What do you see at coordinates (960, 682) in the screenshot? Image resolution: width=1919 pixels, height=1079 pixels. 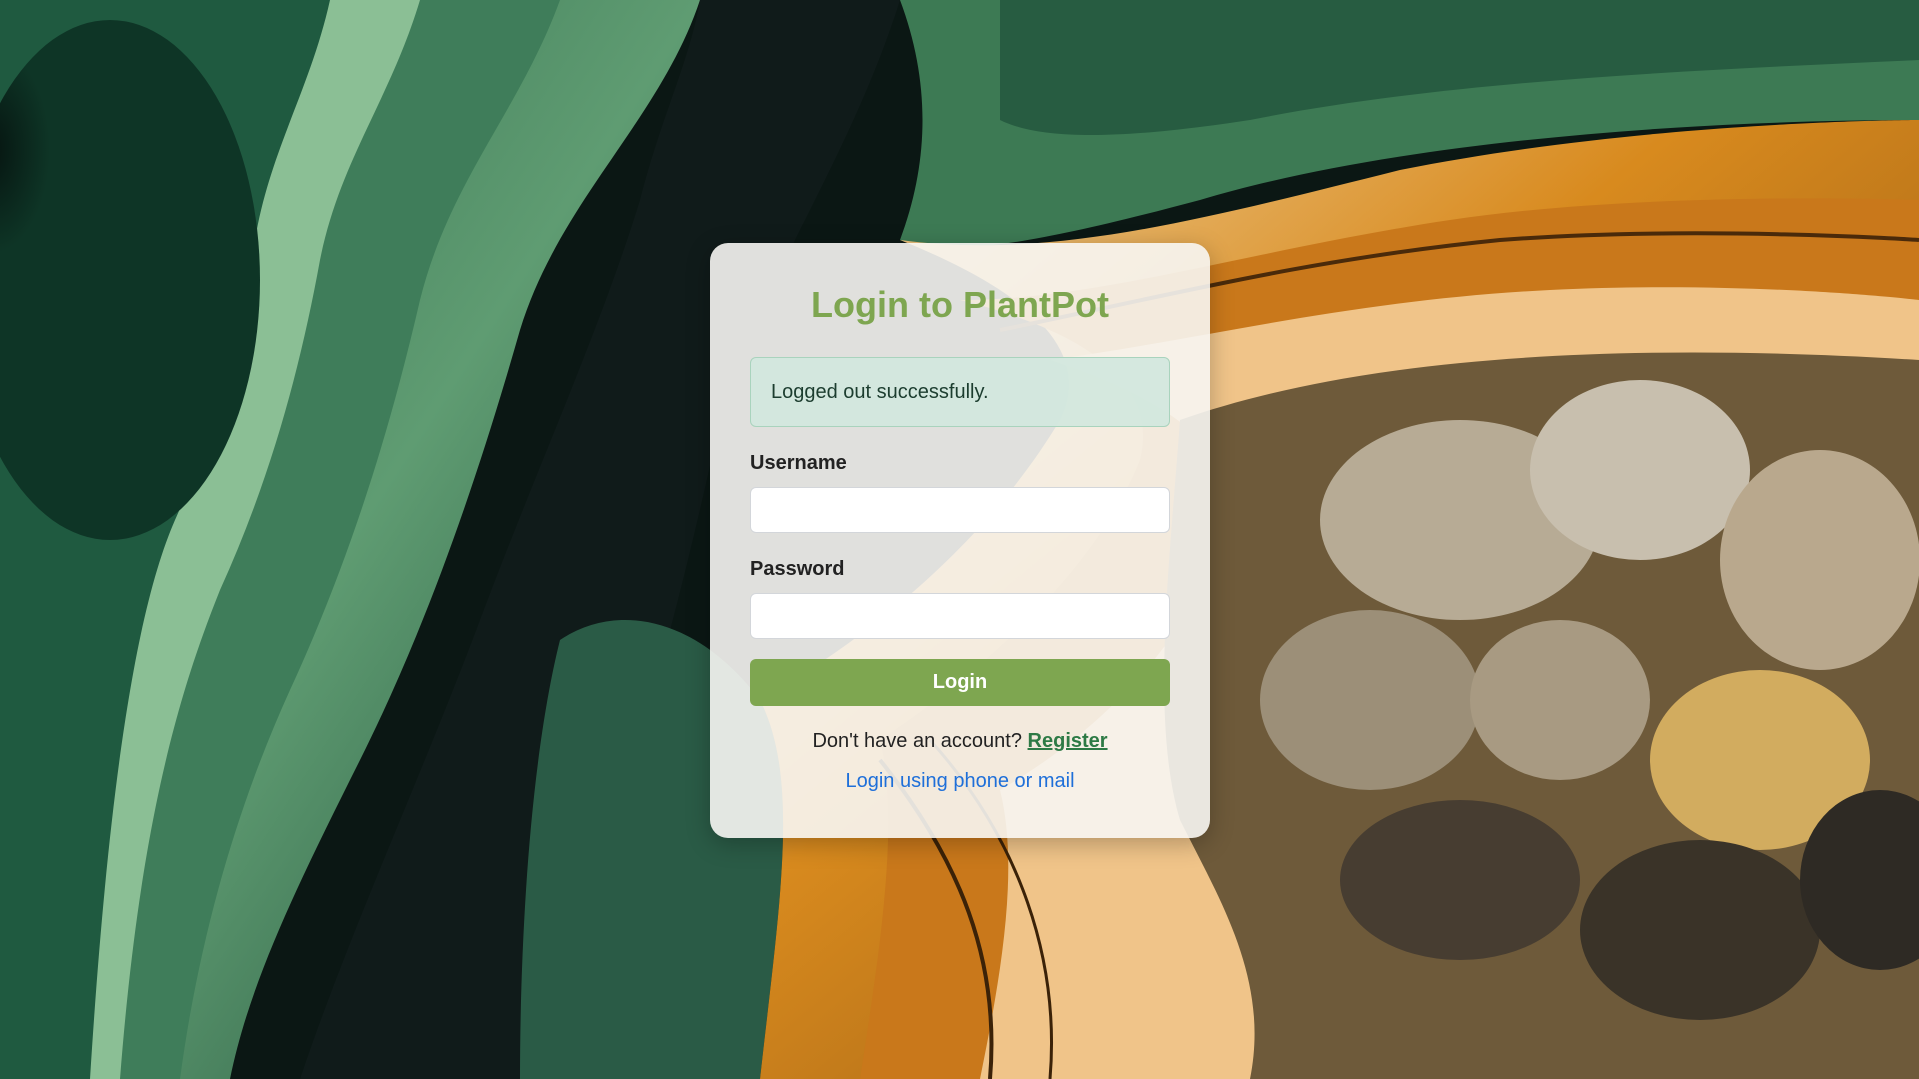 I see `login-button: Login` at bounding box center [960, 682].